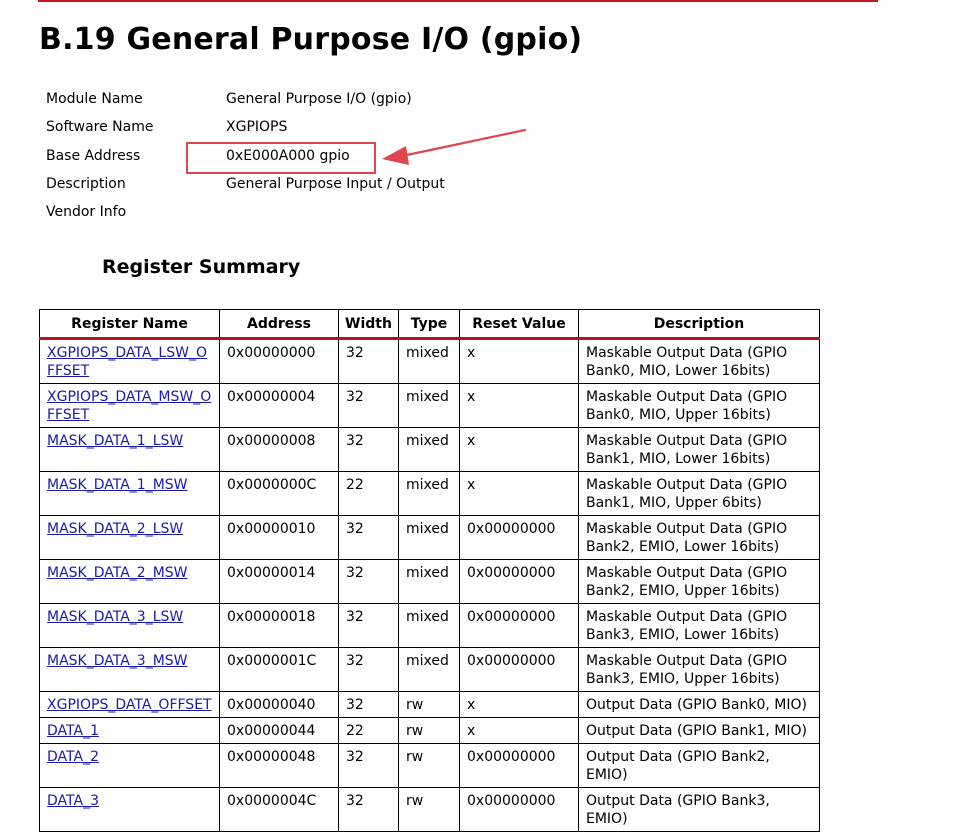  What do you see at coordinates (279, 537) in the screenshot?
I see `address-cell: 0x00000010` at bounding box center [279, 537].